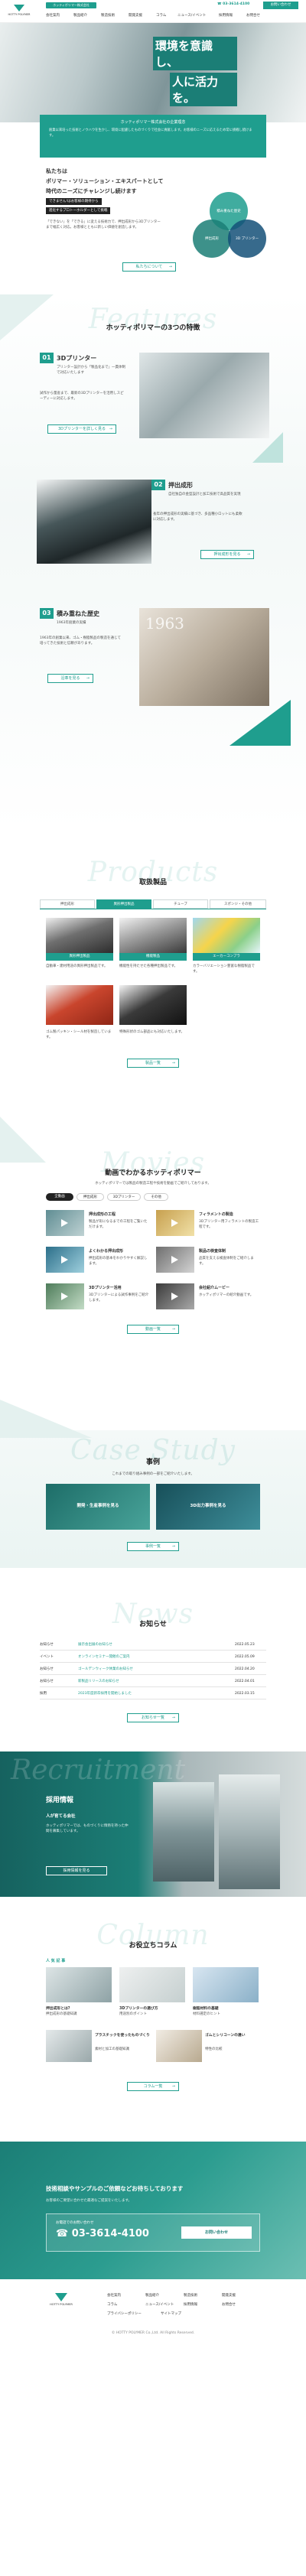 Image resolution: width=306 pixels, height=2576 pixels. I want to click on nav-item: 開発支援, so click(135, 15).